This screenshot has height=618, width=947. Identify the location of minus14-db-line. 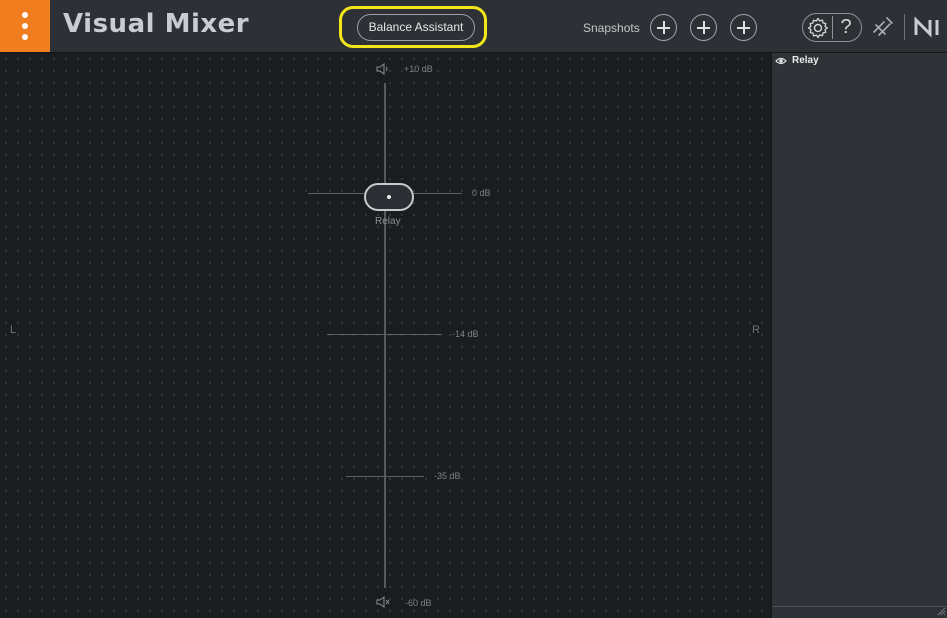
(384, 334).